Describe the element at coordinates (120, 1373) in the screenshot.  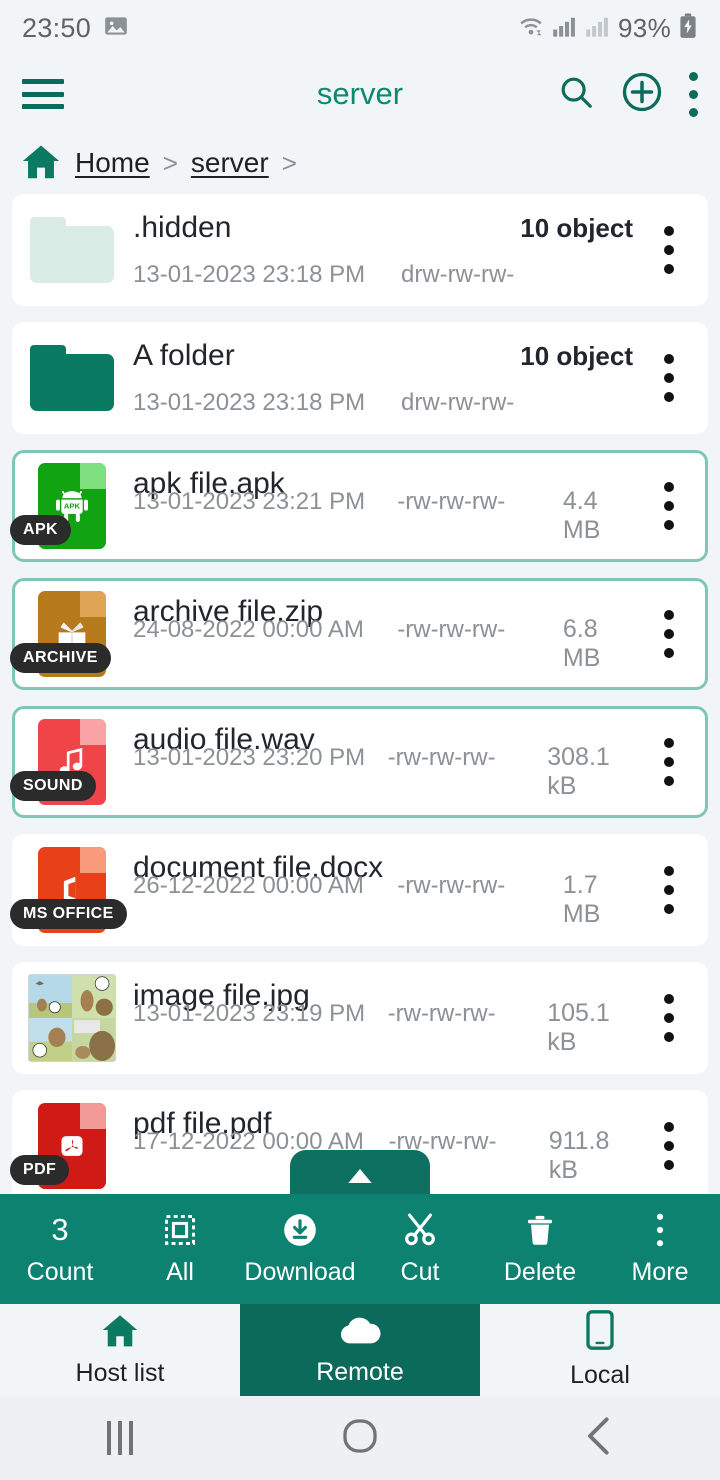
I see `tab-label: Host list` at that location.